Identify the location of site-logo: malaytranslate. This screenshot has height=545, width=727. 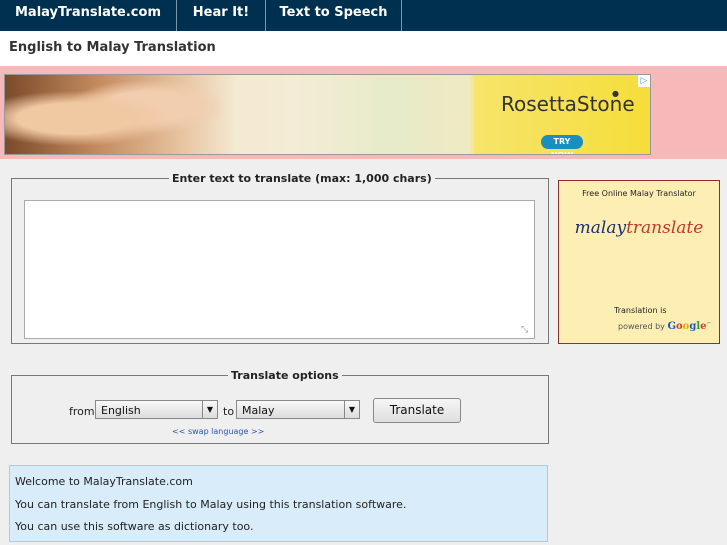
(639, 228).